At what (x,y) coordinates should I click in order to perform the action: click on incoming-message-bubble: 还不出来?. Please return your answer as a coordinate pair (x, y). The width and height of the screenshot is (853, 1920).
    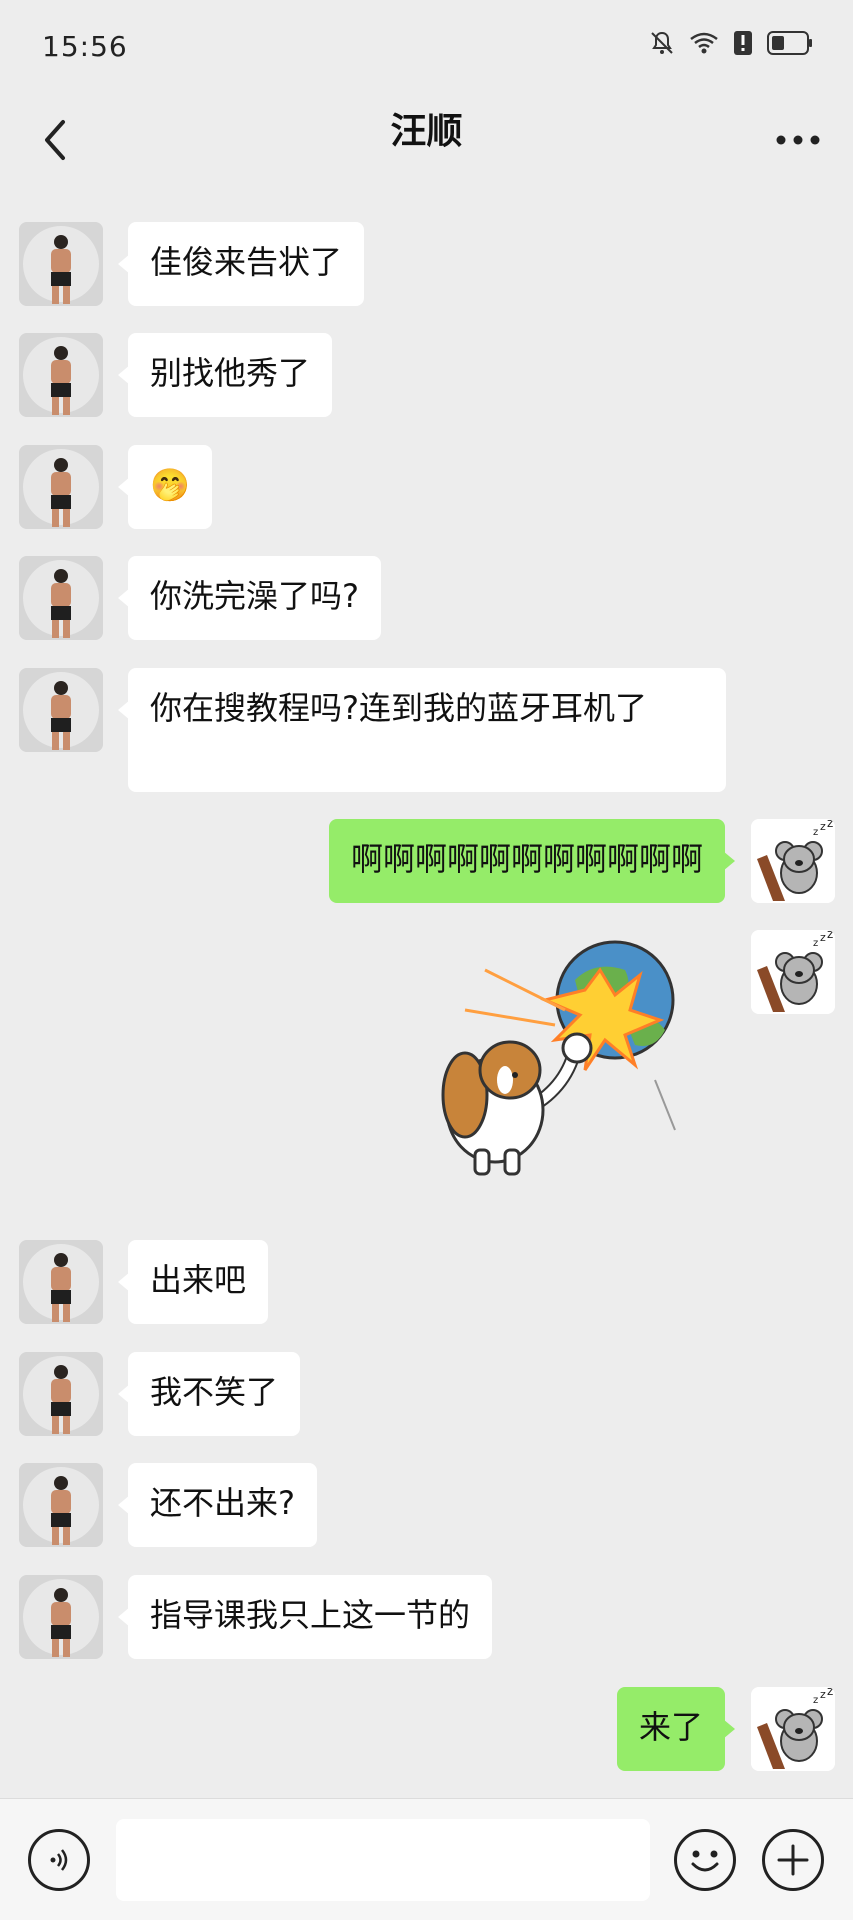
    Looking at the image, I should click on (217, 1505).